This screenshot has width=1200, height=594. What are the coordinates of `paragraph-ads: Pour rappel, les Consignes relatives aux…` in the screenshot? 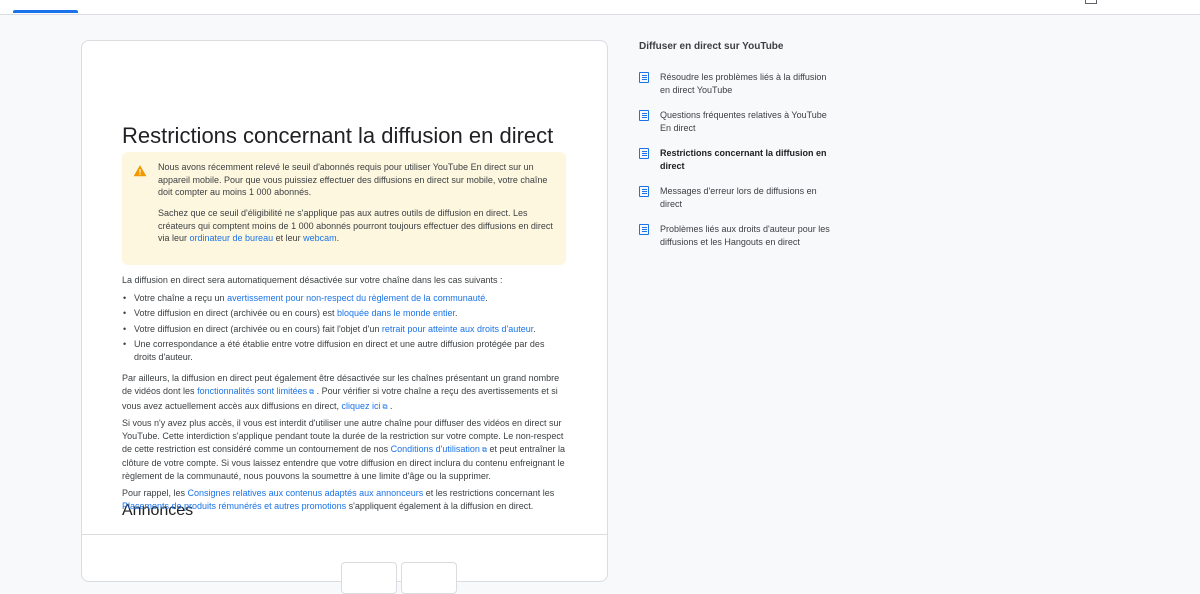 It's located at (338, 499).